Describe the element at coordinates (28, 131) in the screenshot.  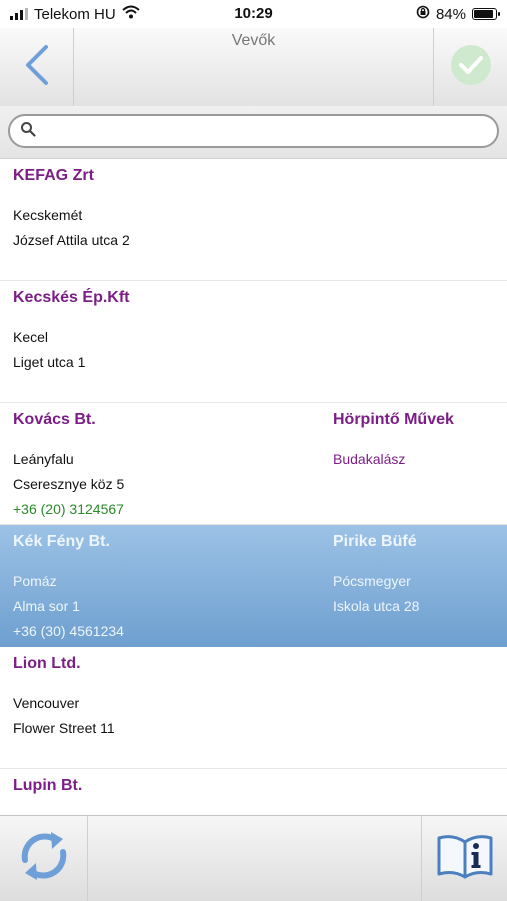
I see `search-icon` at that location.